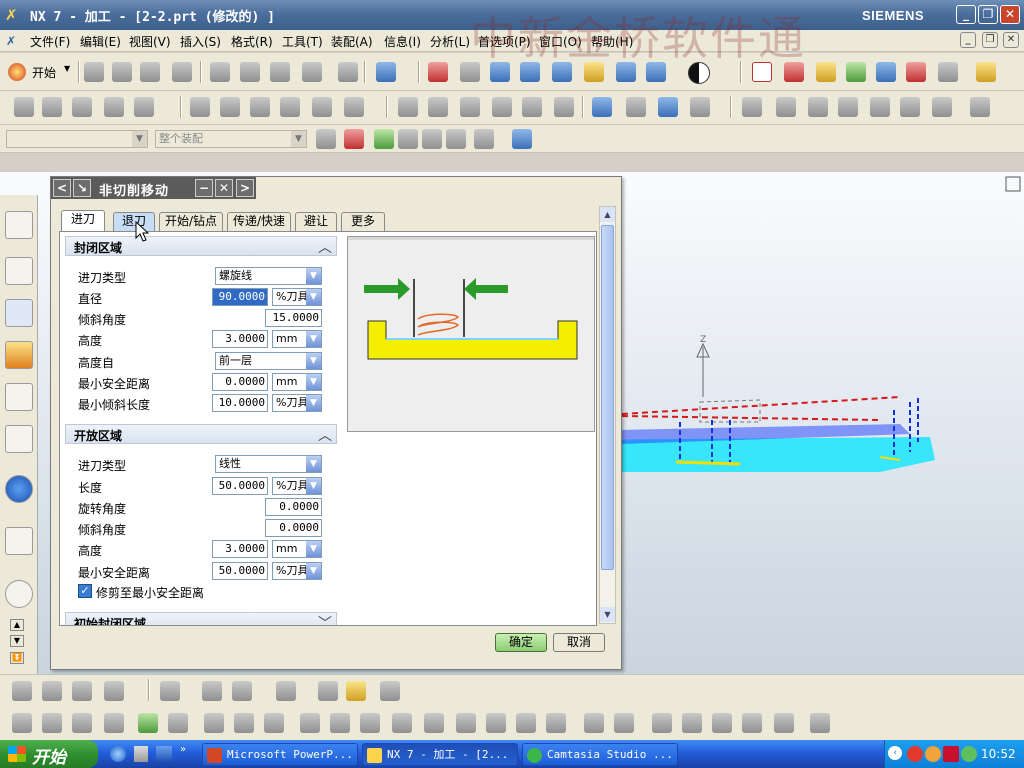  Describe the element at coordinates (240, 297) in the screenshot. I see `diameter-input: 90.0000` at that location.